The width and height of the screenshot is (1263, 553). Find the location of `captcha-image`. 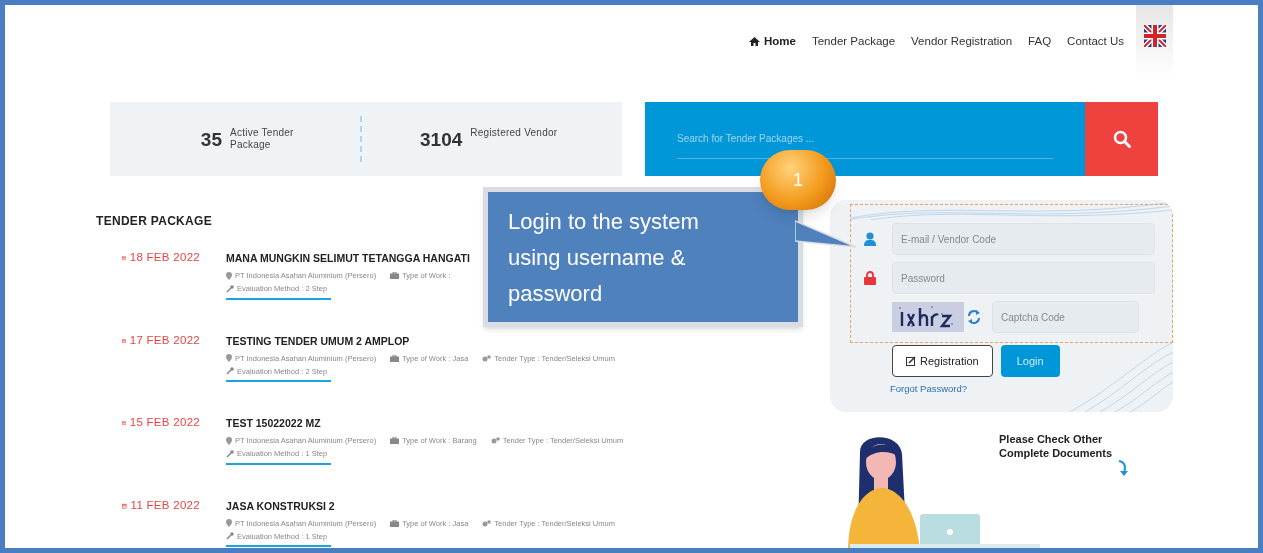

captcha-image is located at coordinates (928, 317).